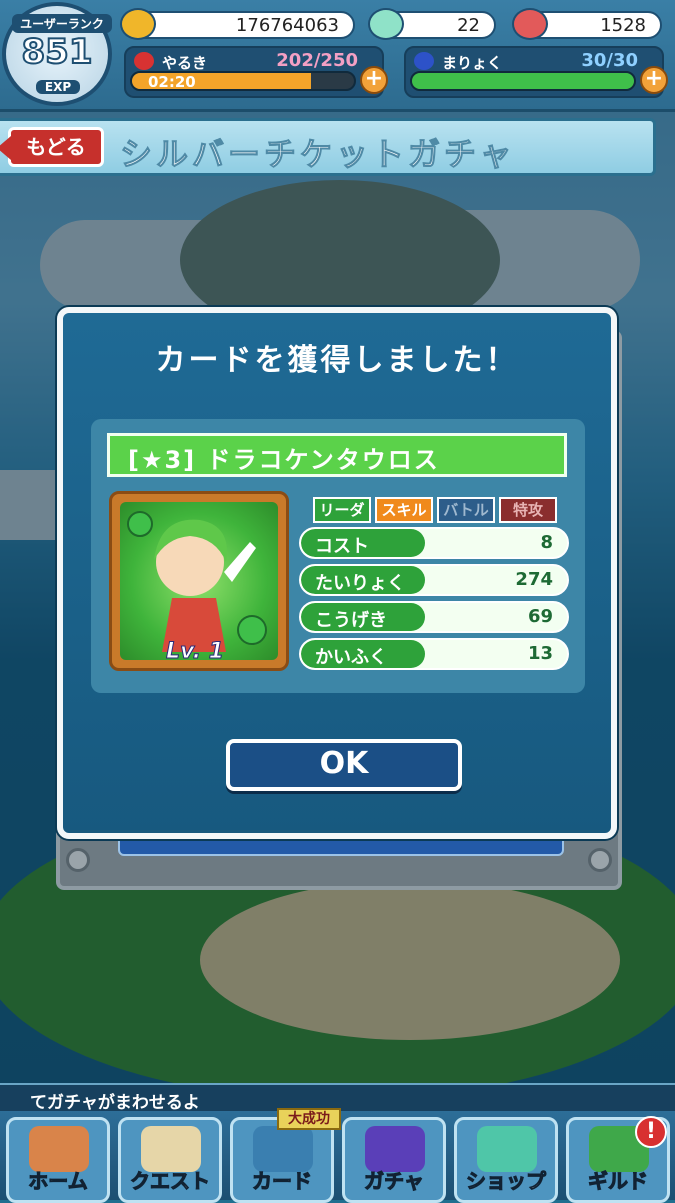  What do you see at coordinates (342, 519) in the screenshot?
I see `tag-leader: リーダー` at bounding box center [342, 519].